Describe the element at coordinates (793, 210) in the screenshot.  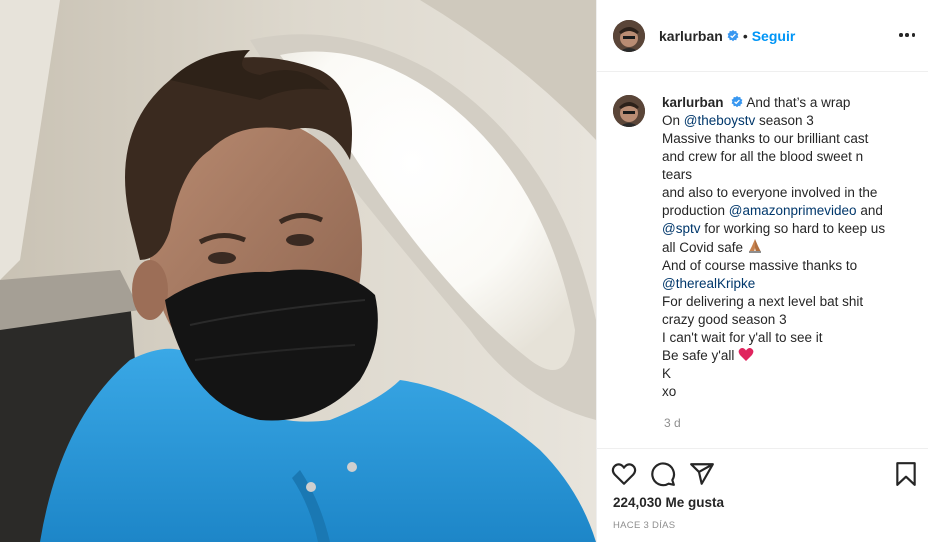
I see `mention-link: @amazonprimevideo` at that location.